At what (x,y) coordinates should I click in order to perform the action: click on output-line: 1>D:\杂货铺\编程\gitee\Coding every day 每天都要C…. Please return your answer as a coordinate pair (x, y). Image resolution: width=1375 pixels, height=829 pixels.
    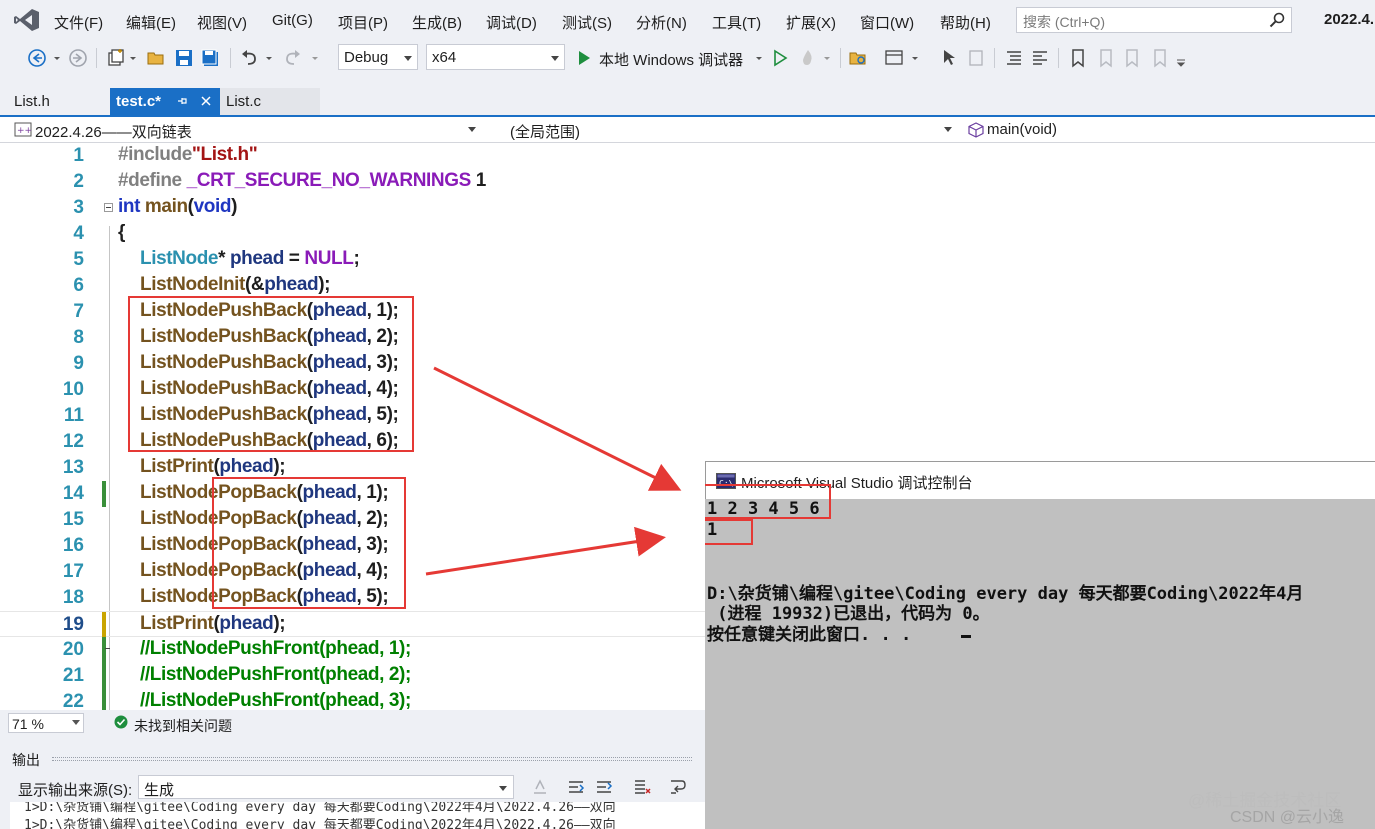
    Looking at the image, I should click on (320, 823).